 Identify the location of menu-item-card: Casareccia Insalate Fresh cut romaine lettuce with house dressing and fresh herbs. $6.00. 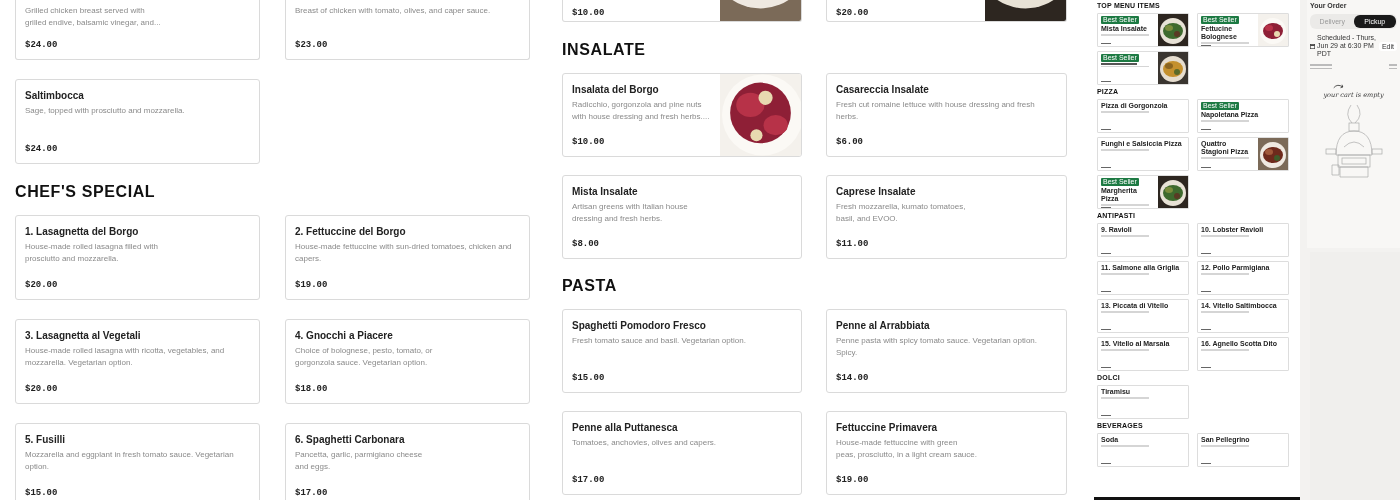
(946, 115).